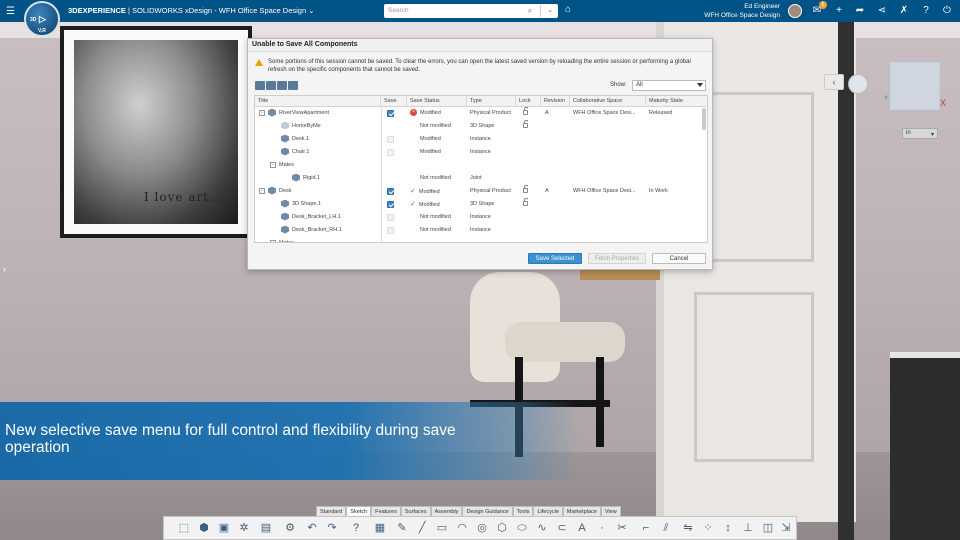 The height and width of the screenshot is (540, 960). Describe the element at coordinates (904, 11) in the screenshot. I see `tools-icon: ✗` at that location.